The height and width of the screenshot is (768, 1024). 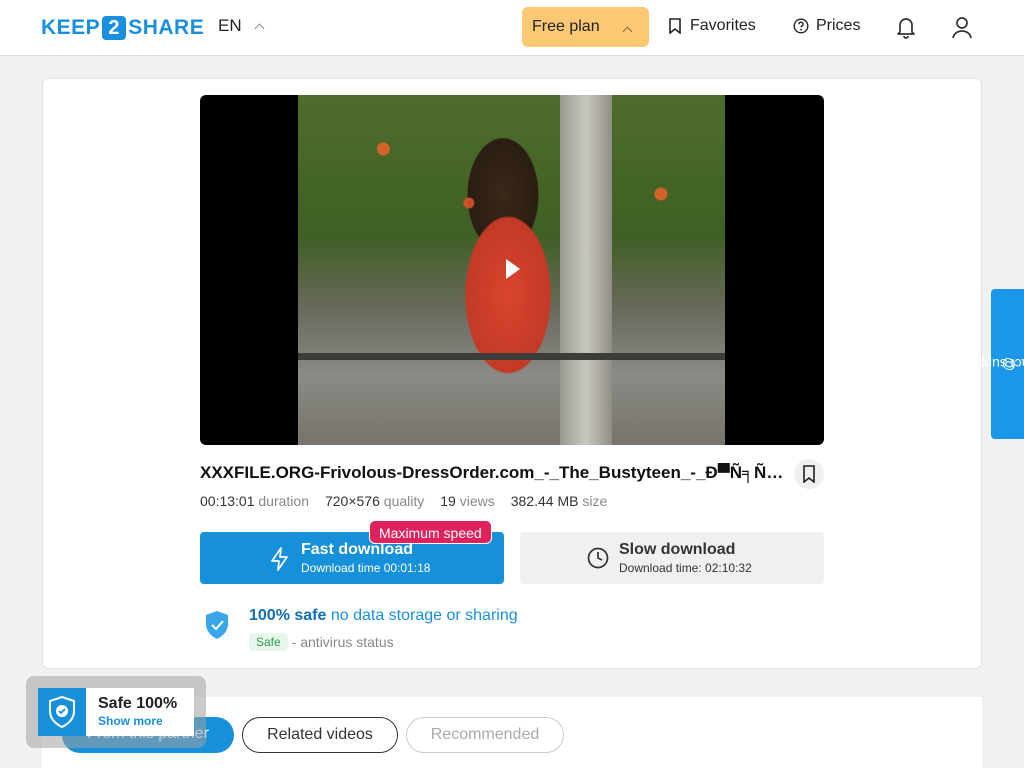 I want to click on size-value: 382.44 MB, so click(x=544, y=501).